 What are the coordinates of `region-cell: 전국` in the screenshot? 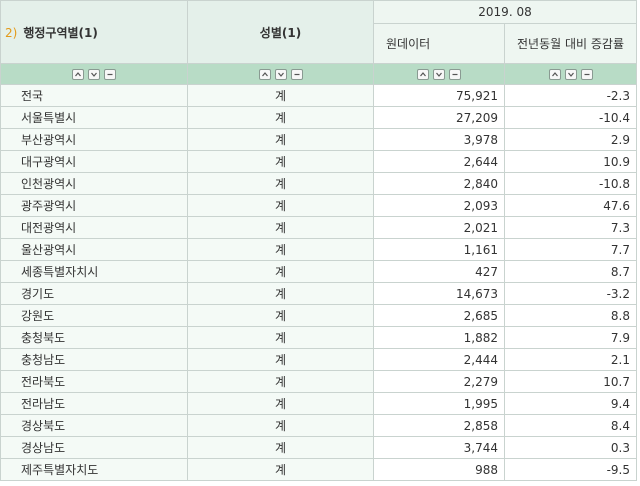 It's located at (94, 95).